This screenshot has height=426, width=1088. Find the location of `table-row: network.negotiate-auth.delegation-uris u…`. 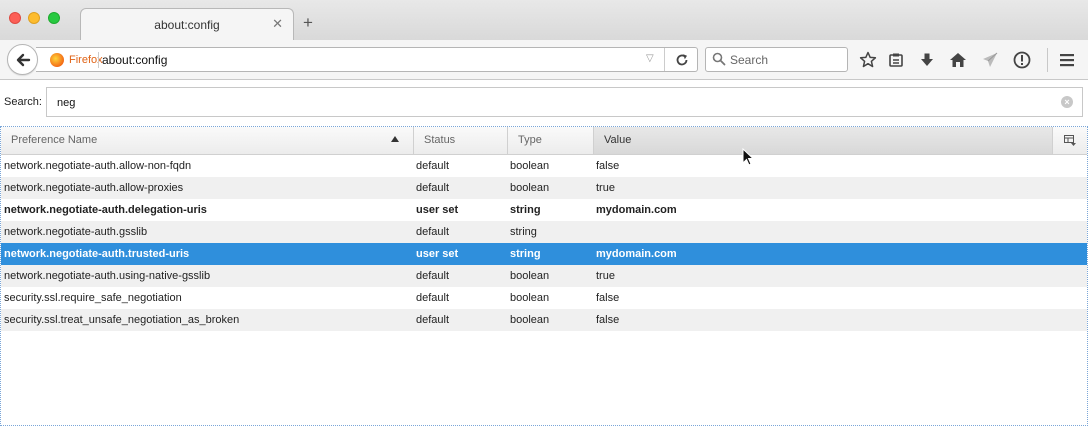

table-row: network.negotiate-auth.delegation-uris u… is located at coordinates (544, 210).